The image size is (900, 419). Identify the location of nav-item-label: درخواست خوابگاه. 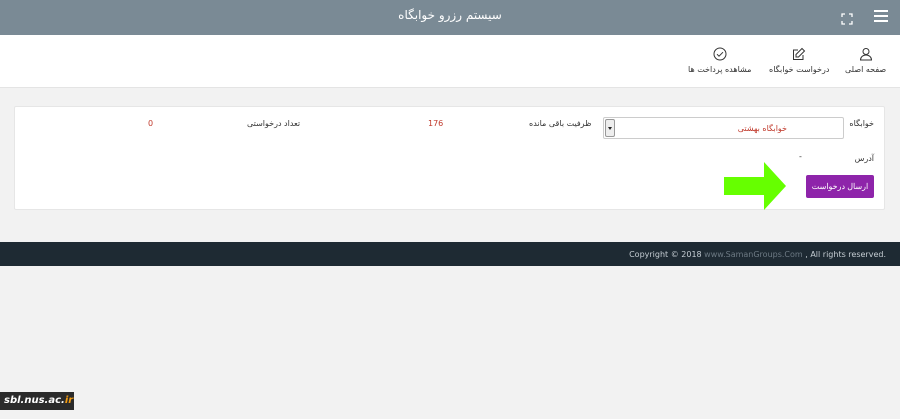
(799, 69).